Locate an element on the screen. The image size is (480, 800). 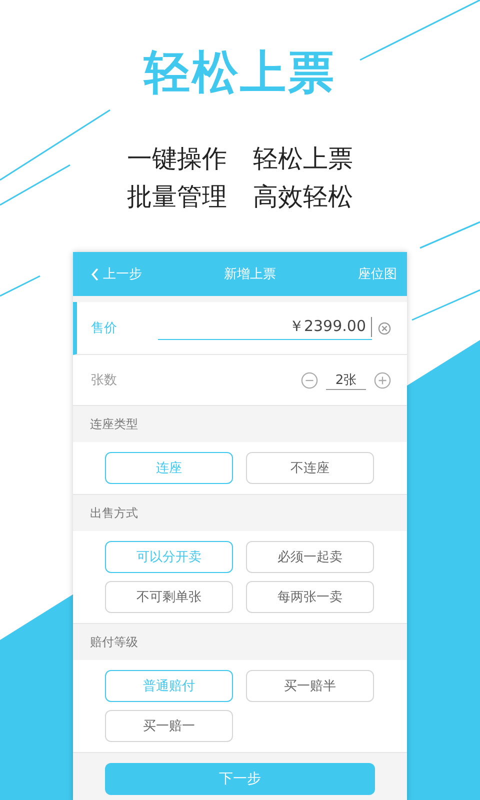
price-input-field: ￥2399.00 is located at coordinates (265, 328).